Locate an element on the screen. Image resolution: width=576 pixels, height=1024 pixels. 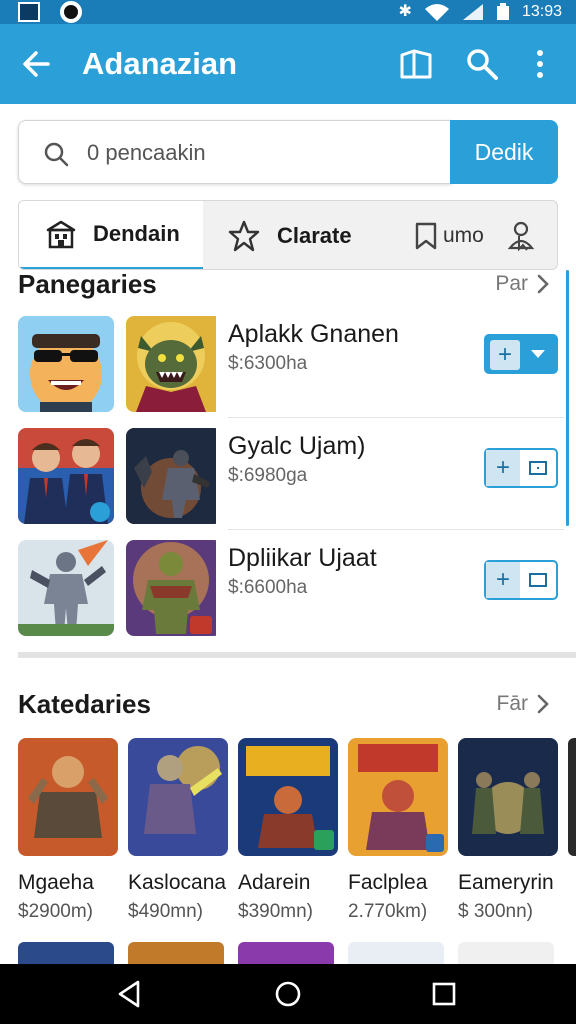
home-circle-icon is located at coordinates (288, 994).